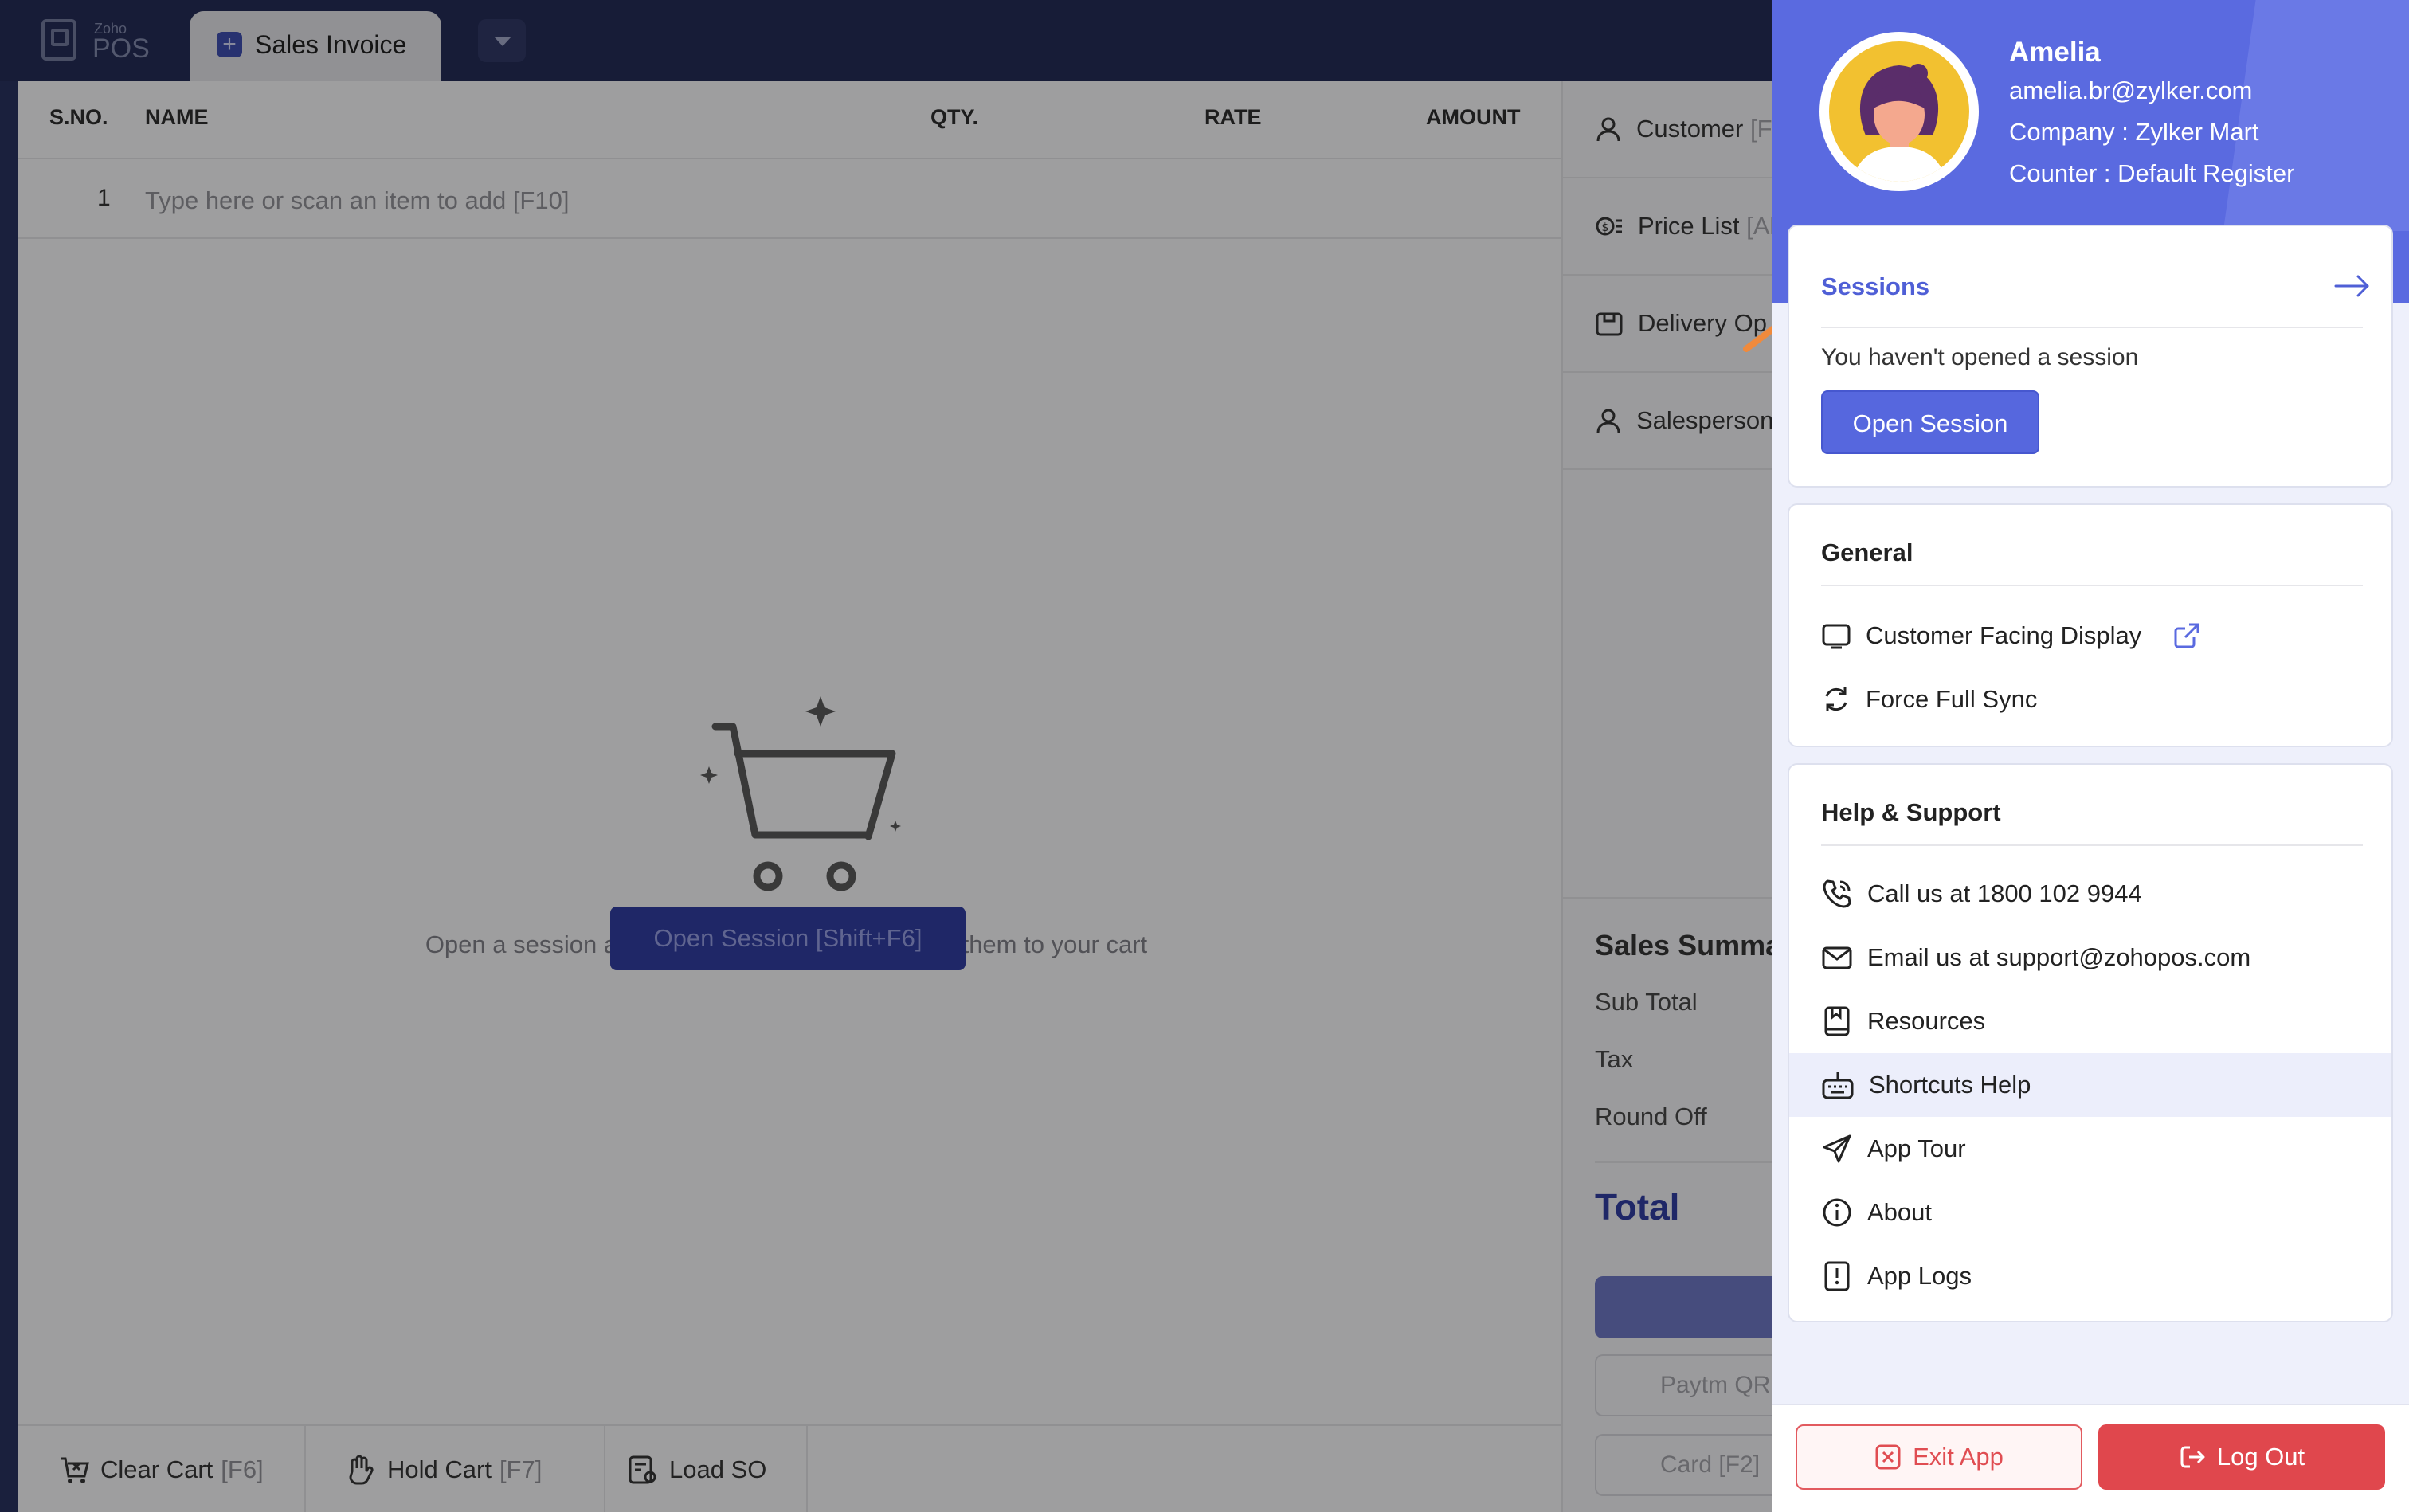  Describe the element at coordinates (1837, 957) in the screenshot. I see `mail-icon` at that location.